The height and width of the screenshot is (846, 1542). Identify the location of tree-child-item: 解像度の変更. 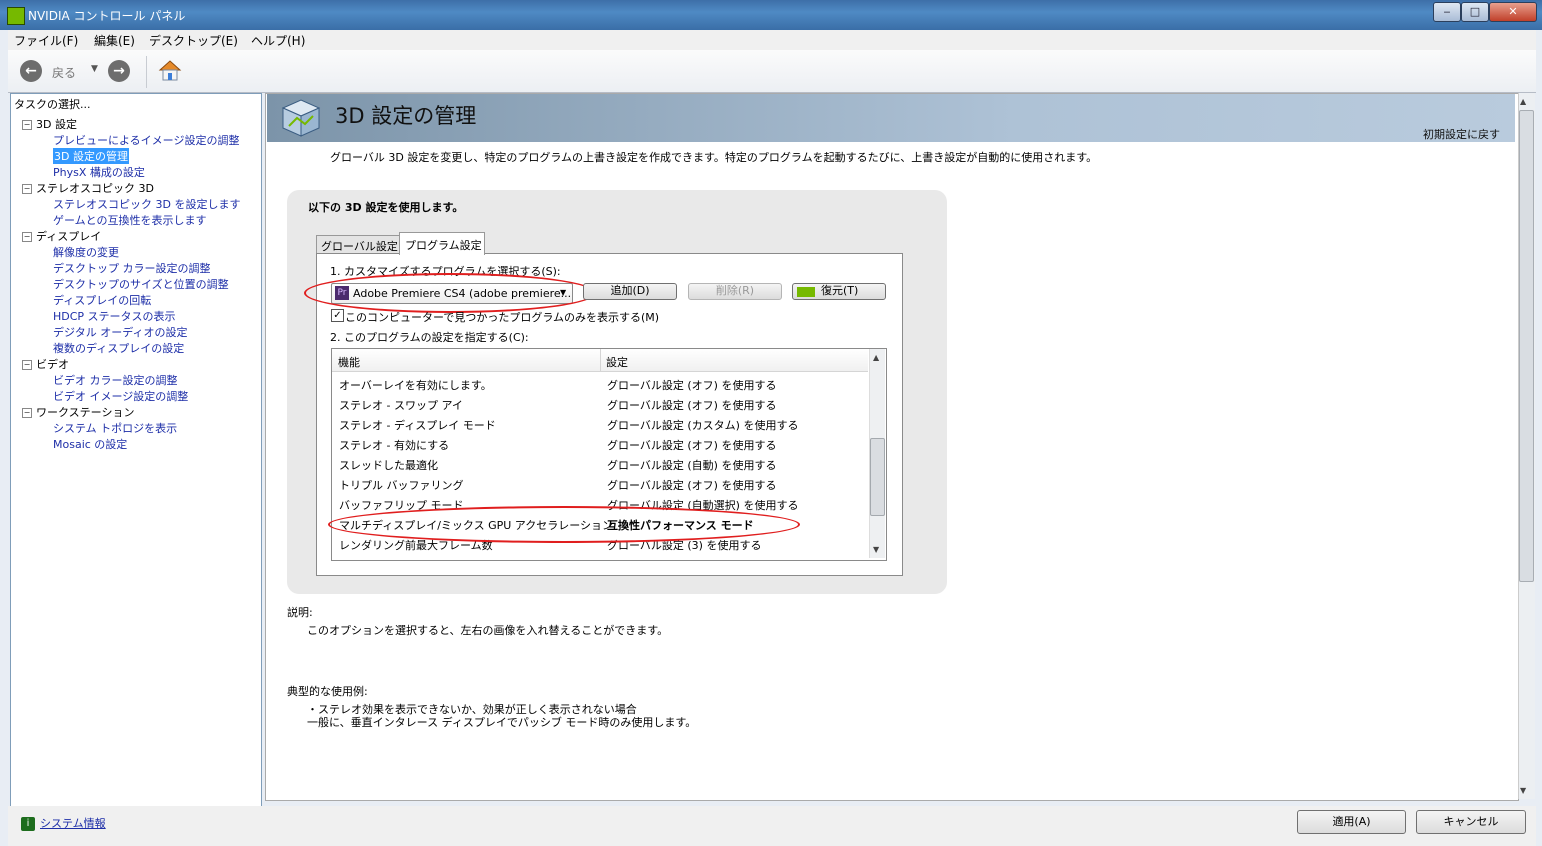
(86, 252).